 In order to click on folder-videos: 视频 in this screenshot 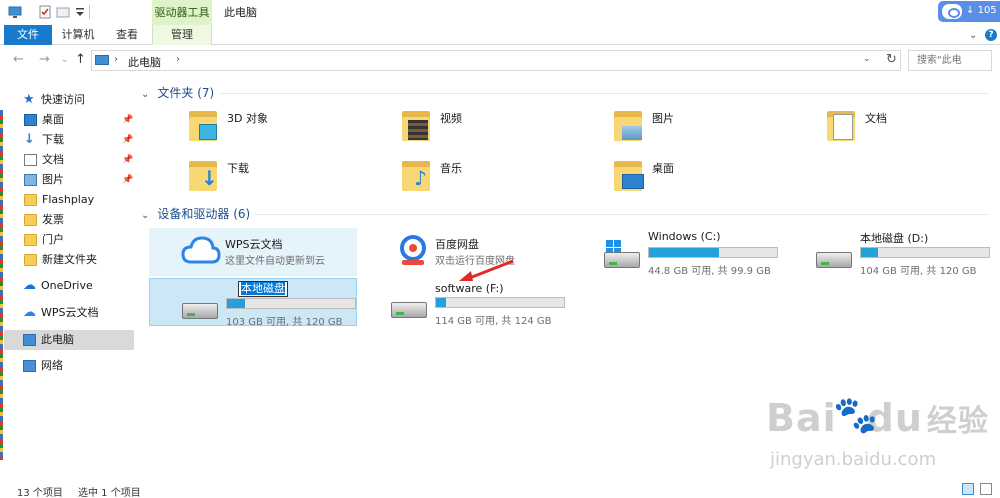, I will do `click(505, 130)`.